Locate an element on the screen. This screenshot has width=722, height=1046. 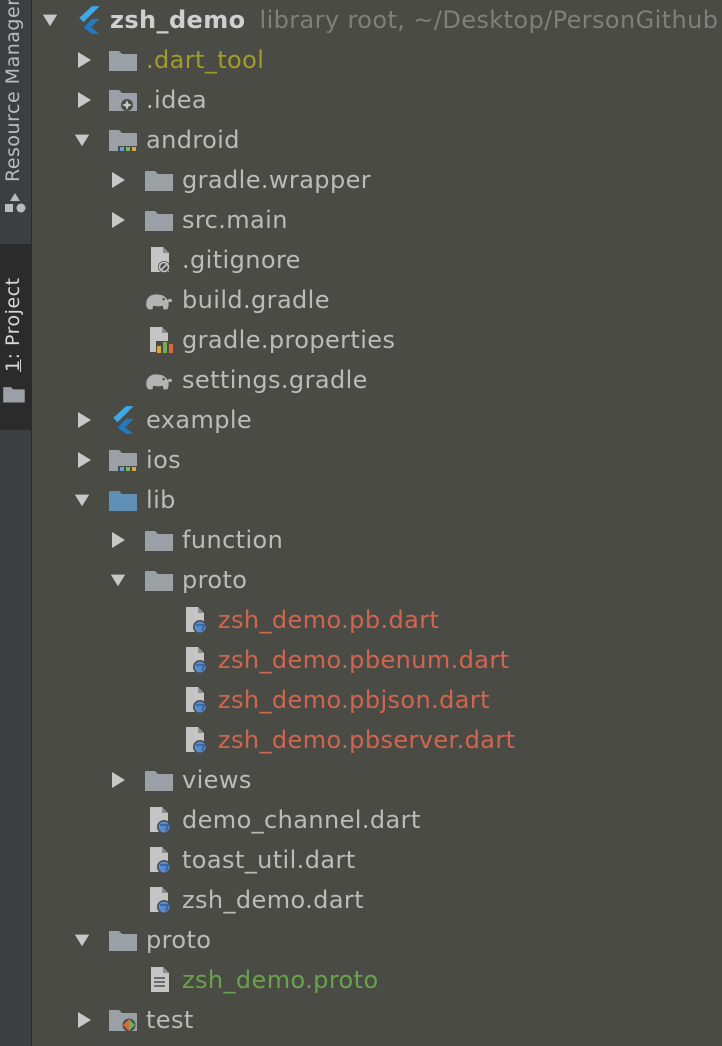
tree-label-function: function is located at coordinates (233, 540).